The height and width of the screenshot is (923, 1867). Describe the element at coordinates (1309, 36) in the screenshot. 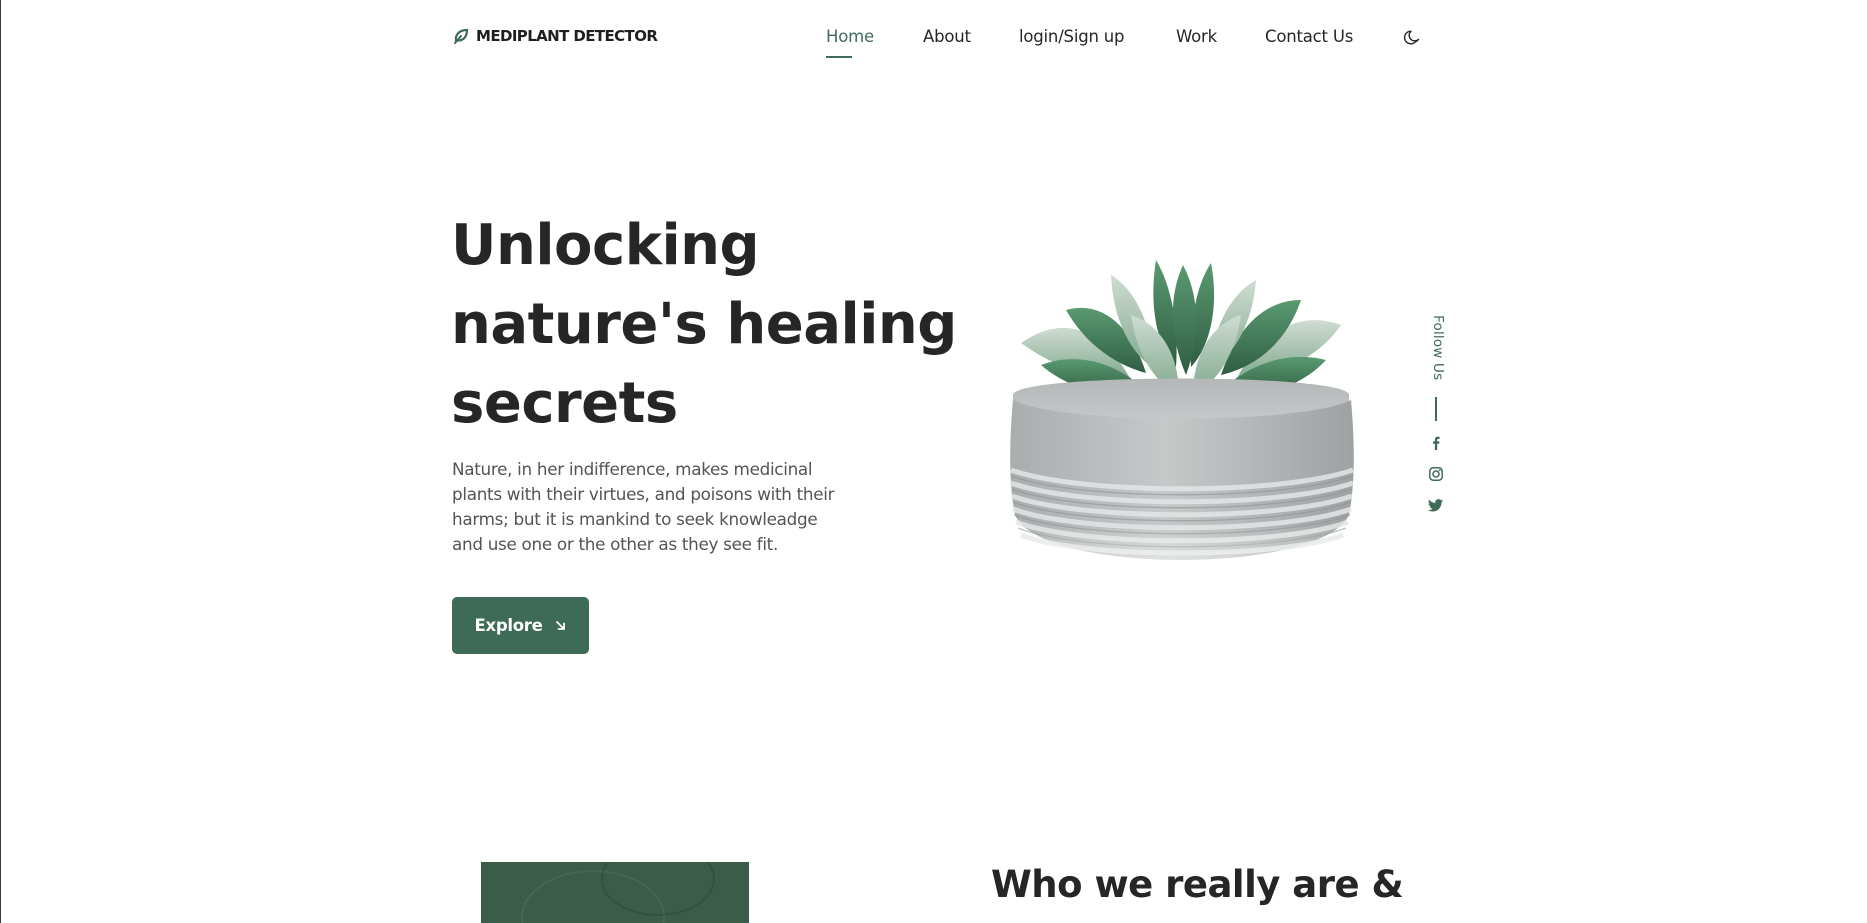

I see `nav-item-contact-us: Contact Us` at that location.